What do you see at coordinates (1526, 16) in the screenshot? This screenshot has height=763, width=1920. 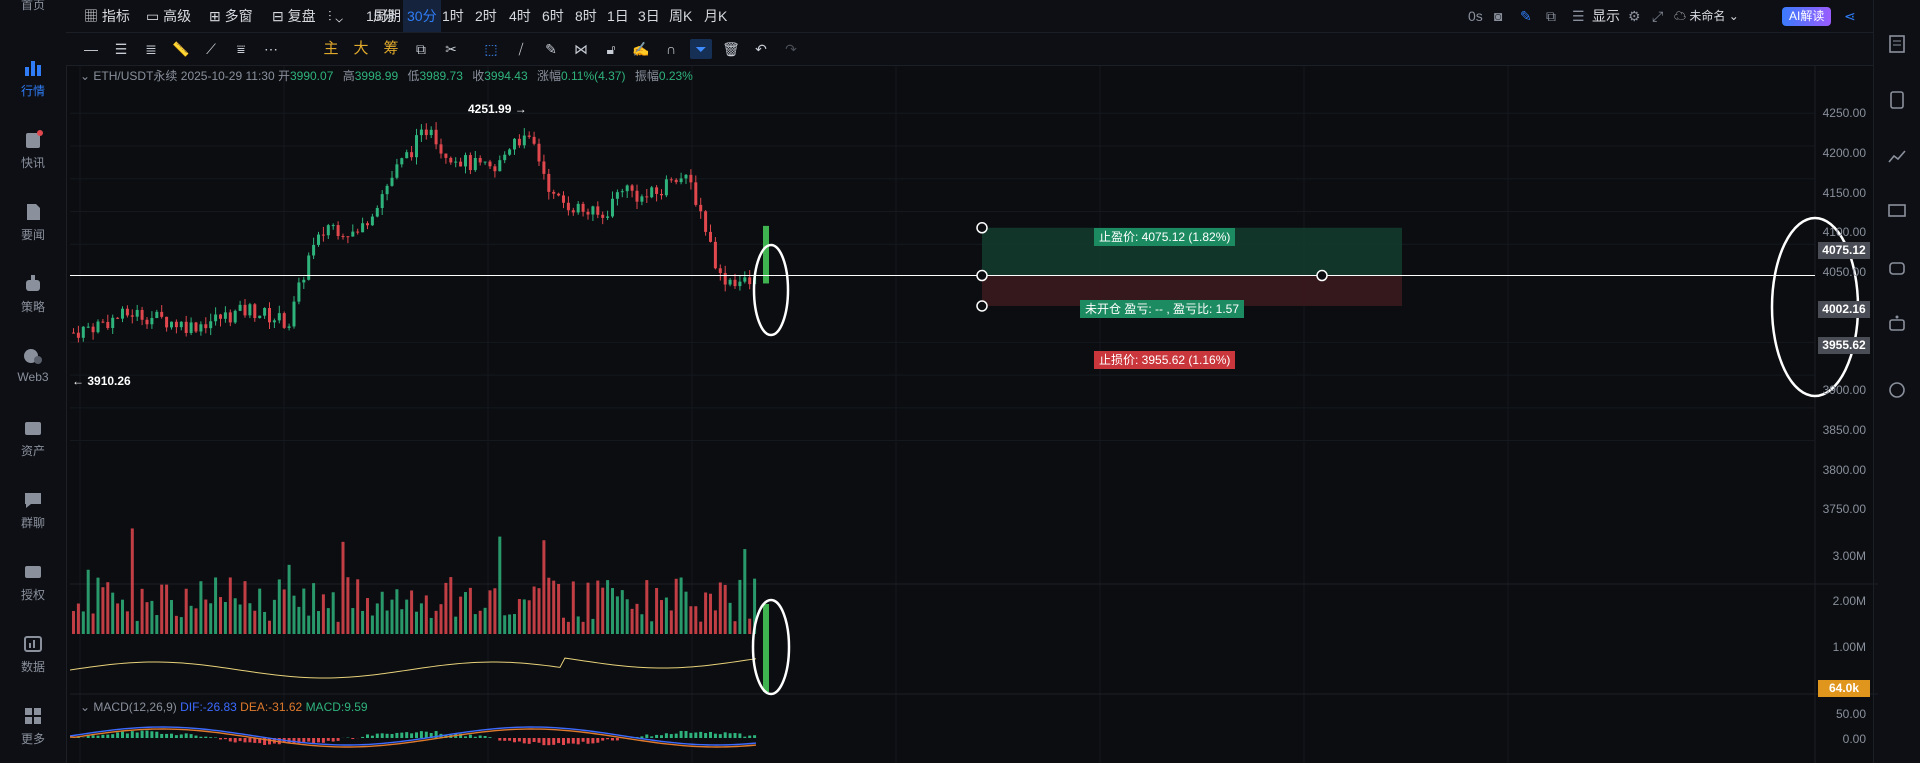 I see `pencil-icon: ✎` at bounding box center [1526, 16].